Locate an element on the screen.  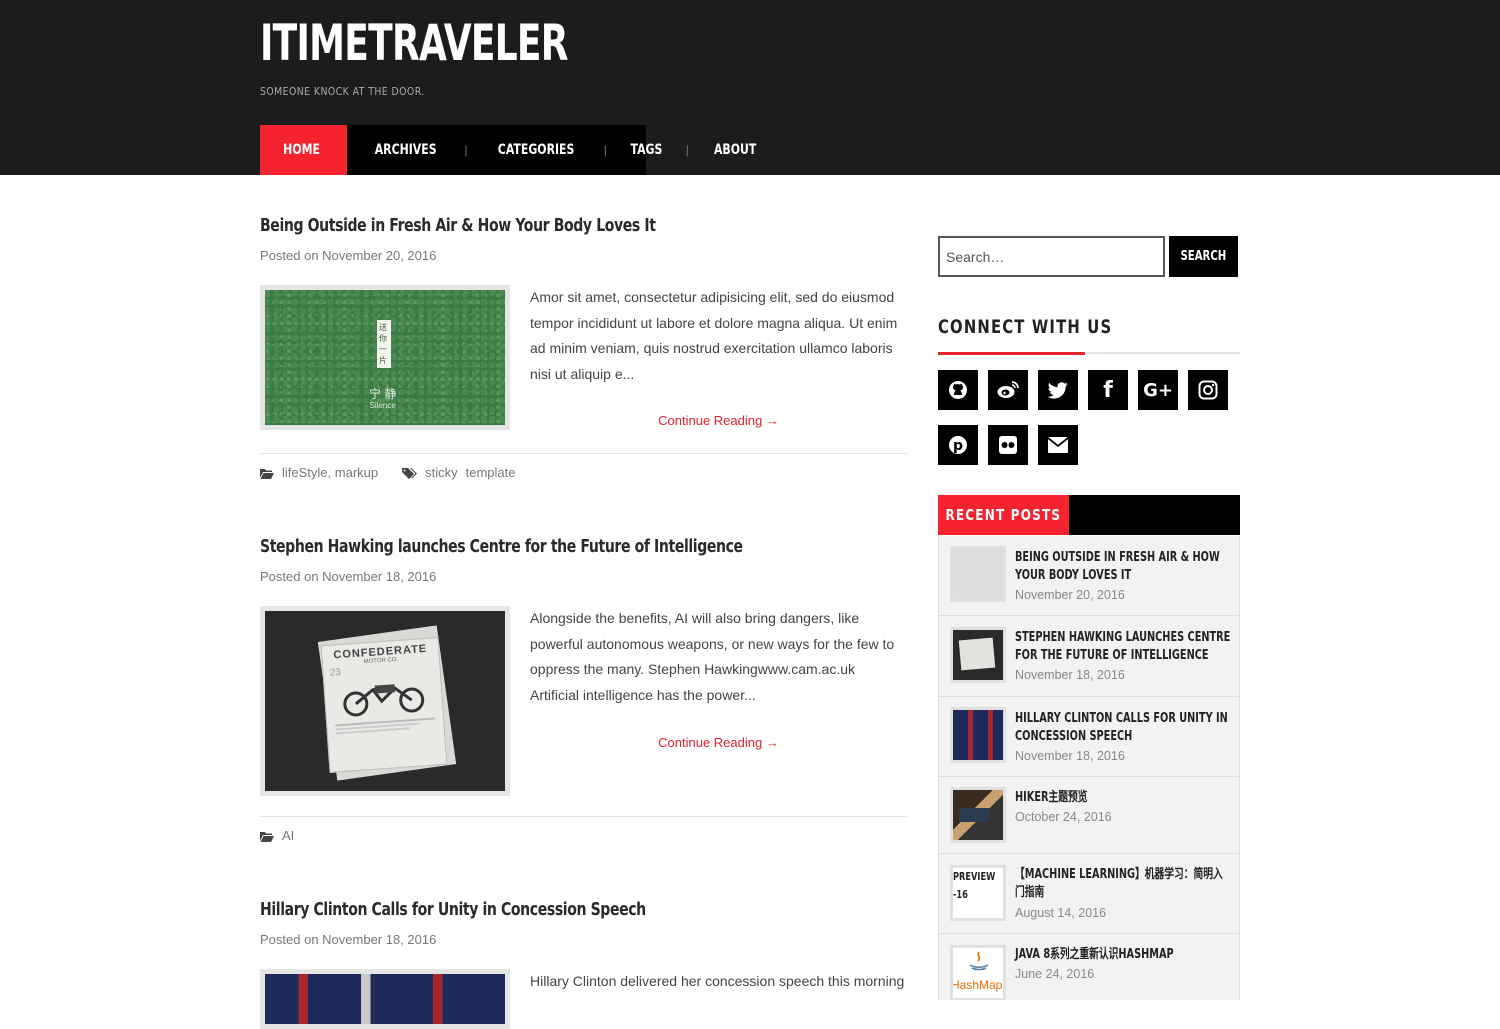
flickr-icon is located at coordinates (1008, 445).